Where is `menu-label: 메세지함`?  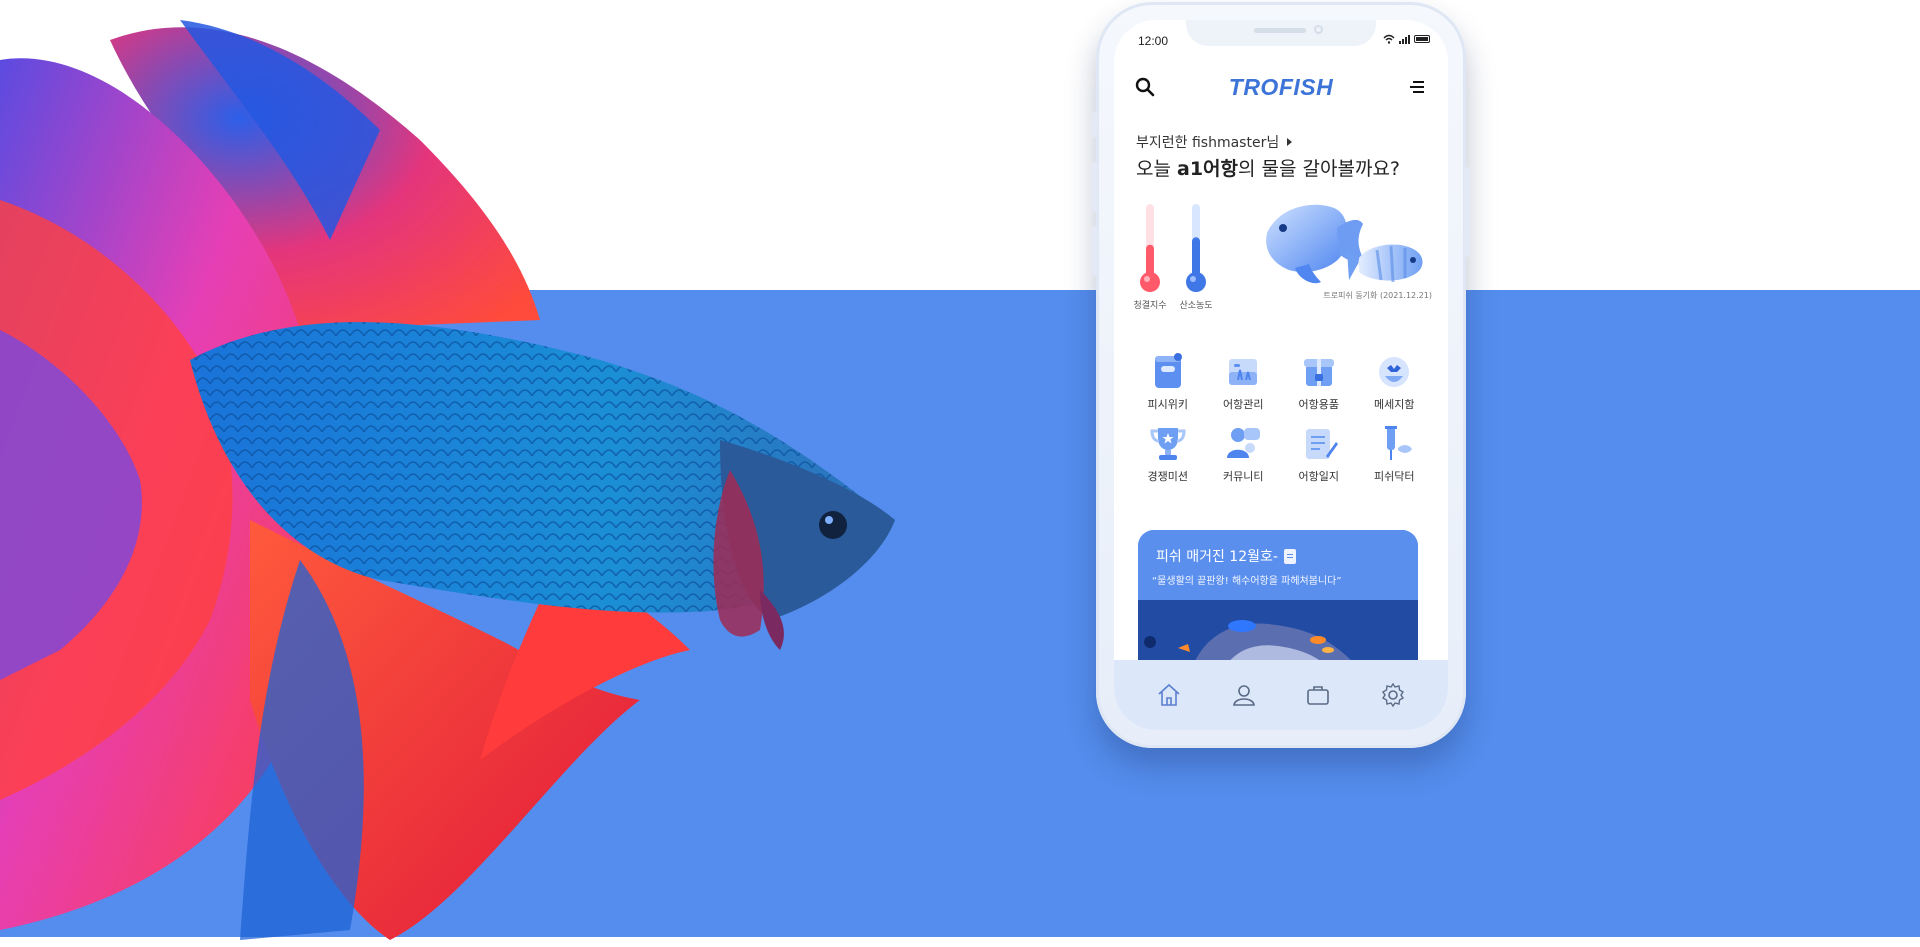
menu-label: 메세지함 is located at coordinates (1394, 404).